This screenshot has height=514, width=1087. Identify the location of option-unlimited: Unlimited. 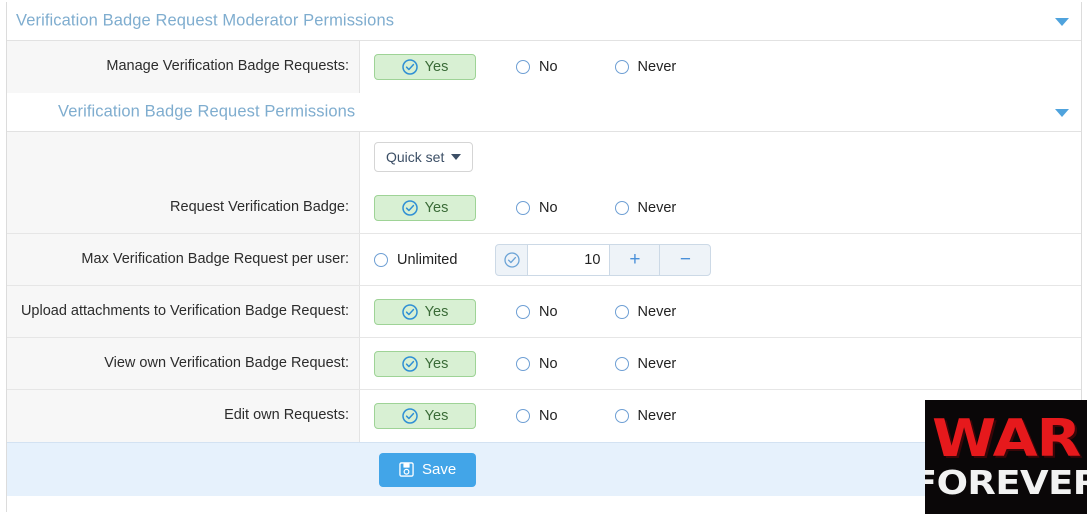
(415, 260).